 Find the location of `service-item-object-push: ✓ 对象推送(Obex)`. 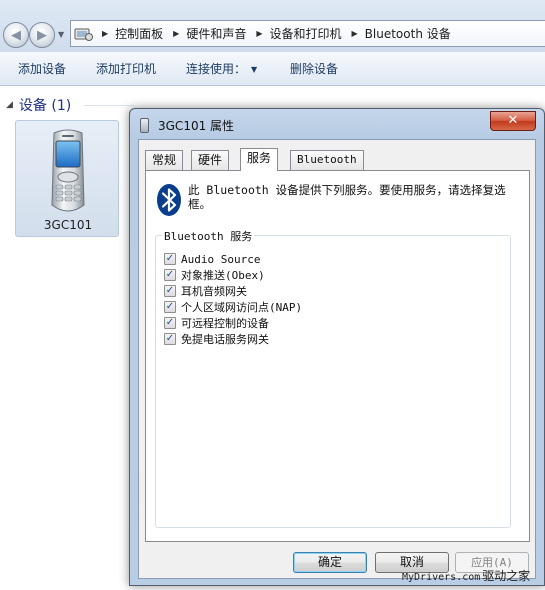

service-item-object-push: ✓ 对象推送(Obex) is located at coordinates (233, 275).